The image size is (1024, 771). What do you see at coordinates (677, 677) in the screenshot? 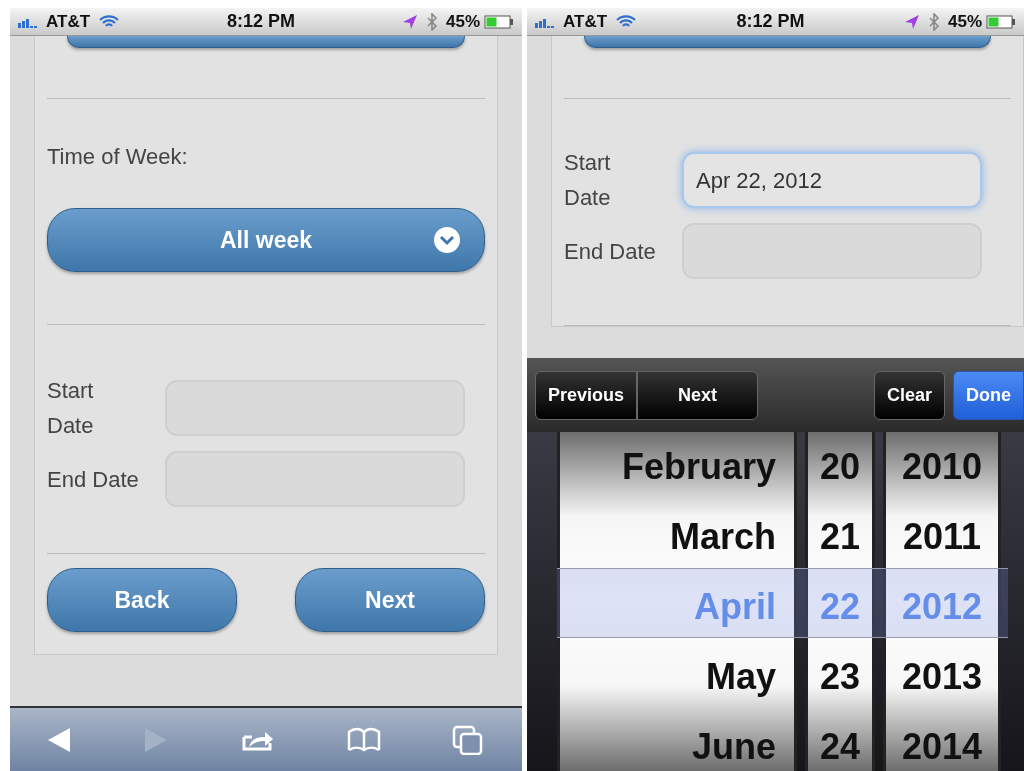
I see `picker-option: May` at bounding box center [677, 677].